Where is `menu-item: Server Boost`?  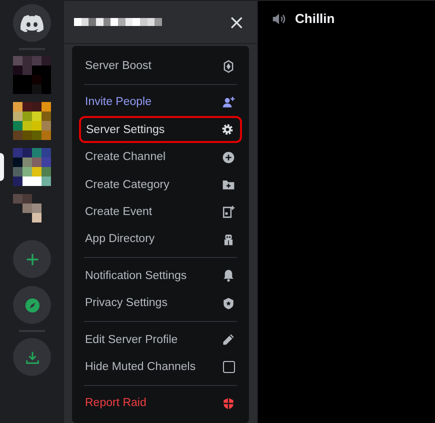
menu-item: Server Boost is located at coordinates (160, 66).